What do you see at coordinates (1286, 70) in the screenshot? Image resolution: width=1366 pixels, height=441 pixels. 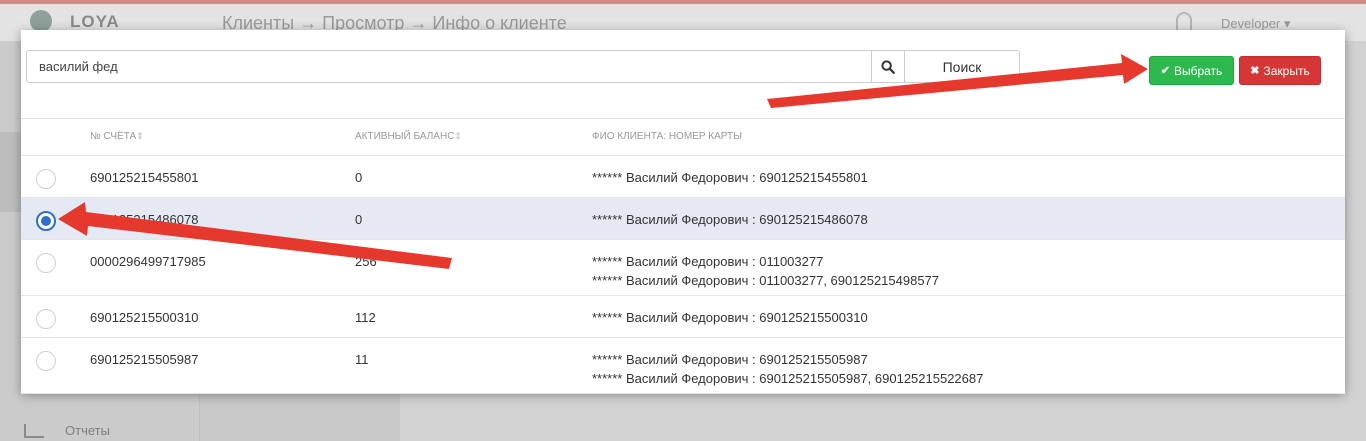 I see `close-button-label: Закрыть` at bounding box center [1286, 70].